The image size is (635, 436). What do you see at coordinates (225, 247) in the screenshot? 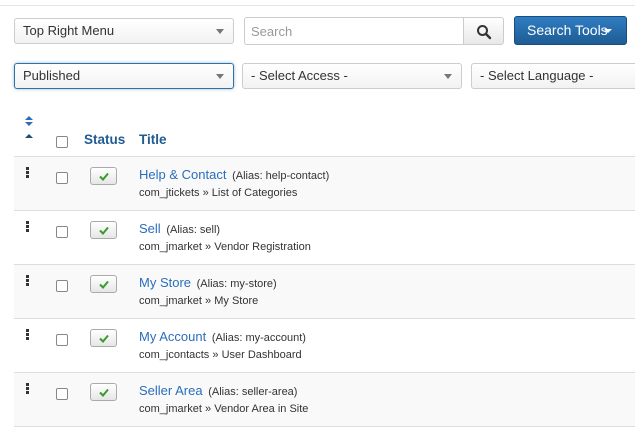
I see `row-component: com_jmarket » Vendor Registration` at bounding box center [225, 247].